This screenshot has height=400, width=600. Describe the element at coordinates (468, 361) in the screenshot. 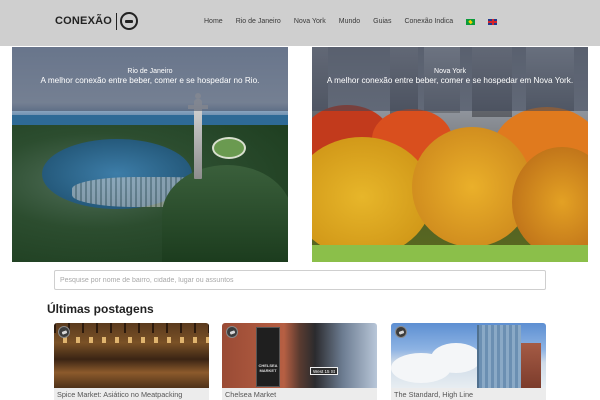

I see `post-card: The Standard, High Line` at that location.